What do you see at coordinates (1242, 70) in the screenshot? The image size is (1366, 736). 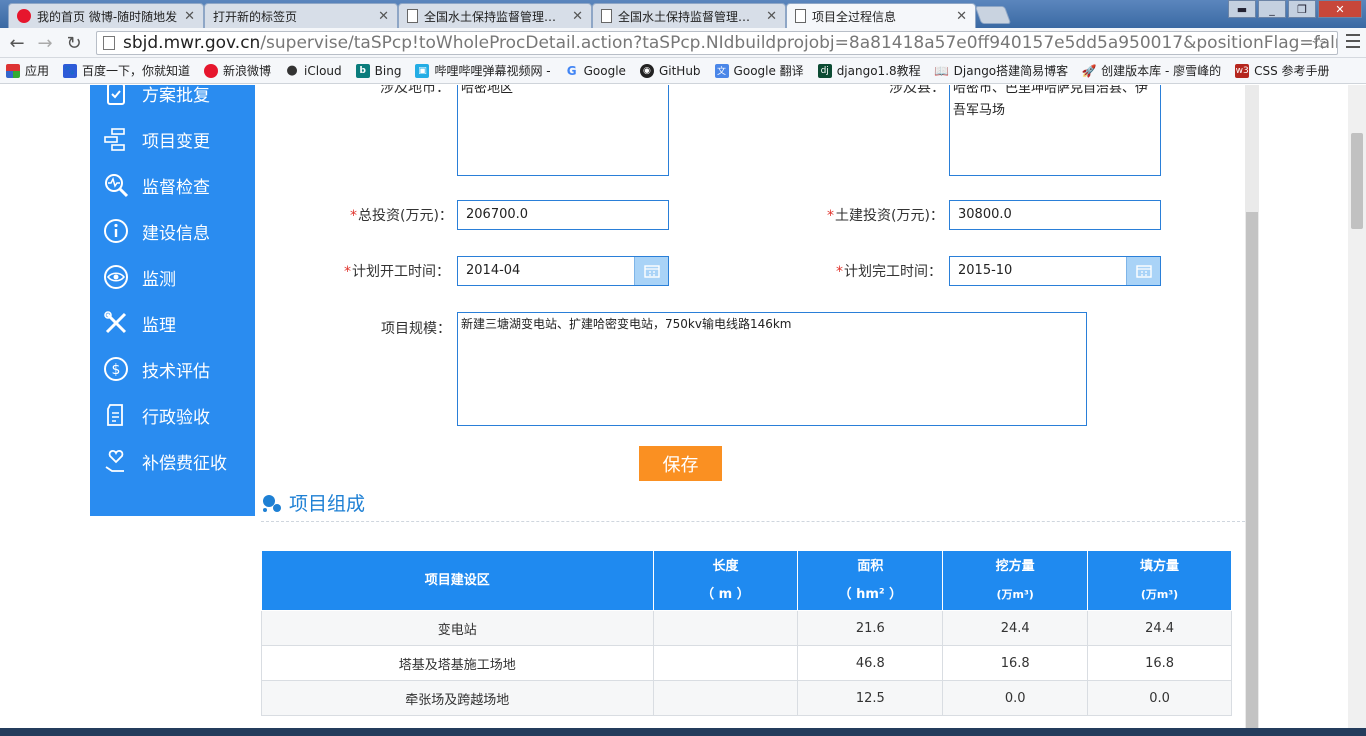 I see `w3school-icon: w3` at bounding box center [1242, 70].